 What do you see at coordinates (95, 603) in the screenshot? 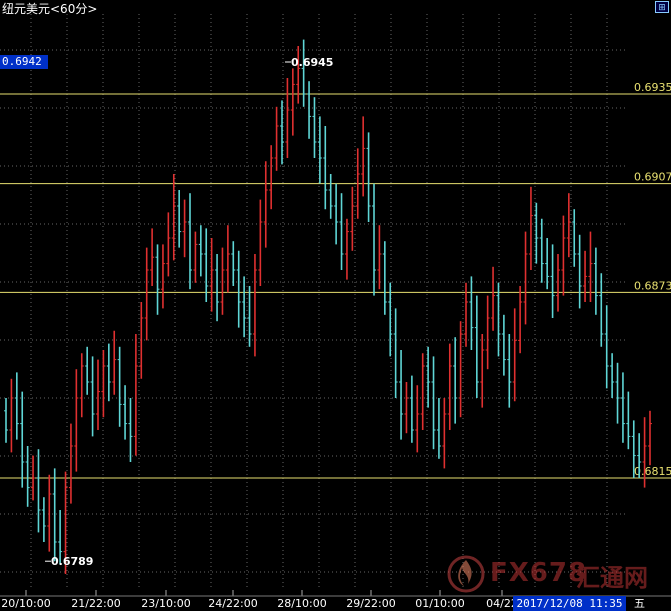
I see `x-tick-label: 21/22:00` at bounding box center [95, 603].